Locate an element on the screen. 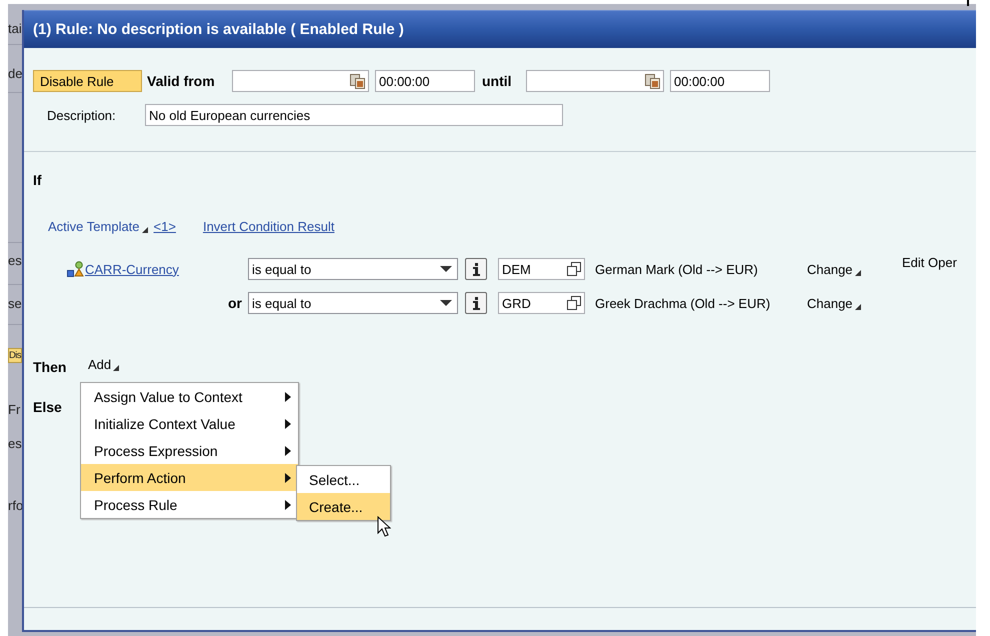 This screenshot has width=990, height=636. value-field: GRD is located at coordinates (541, 303).